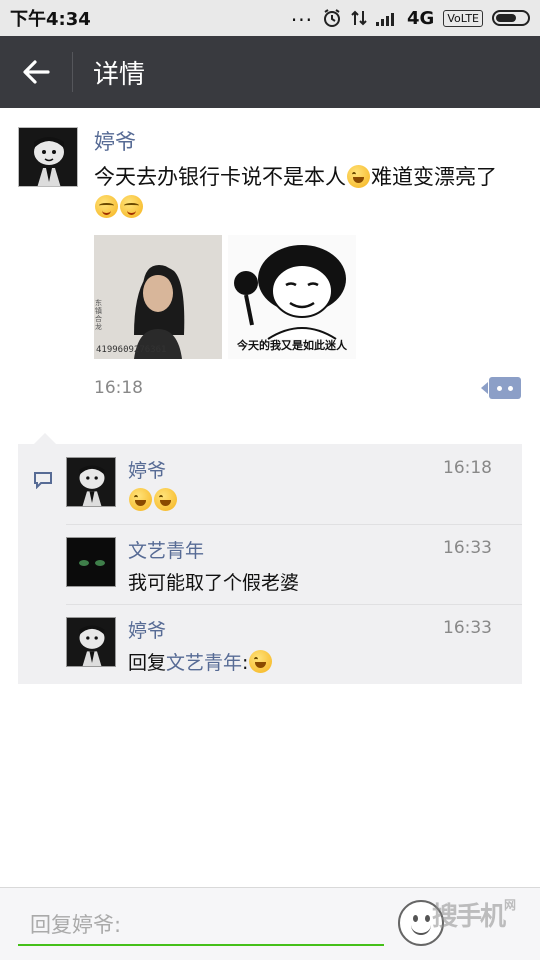 This screenshot has height=960, width=540. Describe the element at coordinates (332, 18) in the screenshot. I see `alarm-icon` at that location.